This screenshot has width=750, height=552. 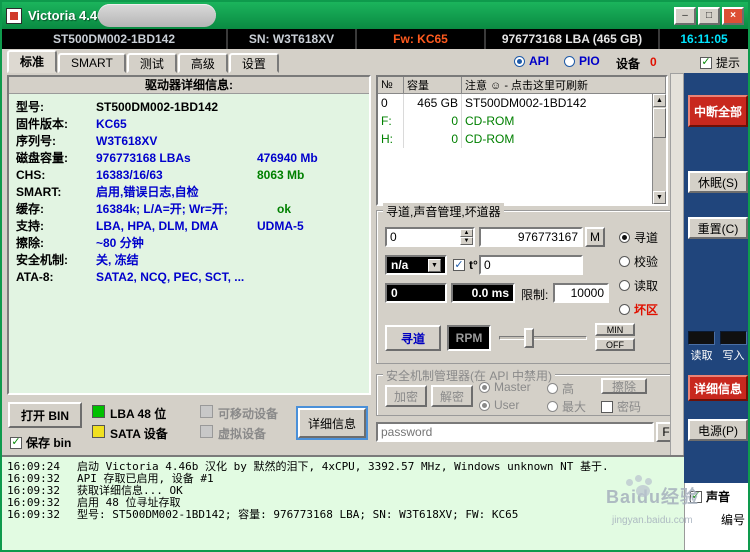 I want to click on reset-button: 重置(C), so click(x=718, y=228).